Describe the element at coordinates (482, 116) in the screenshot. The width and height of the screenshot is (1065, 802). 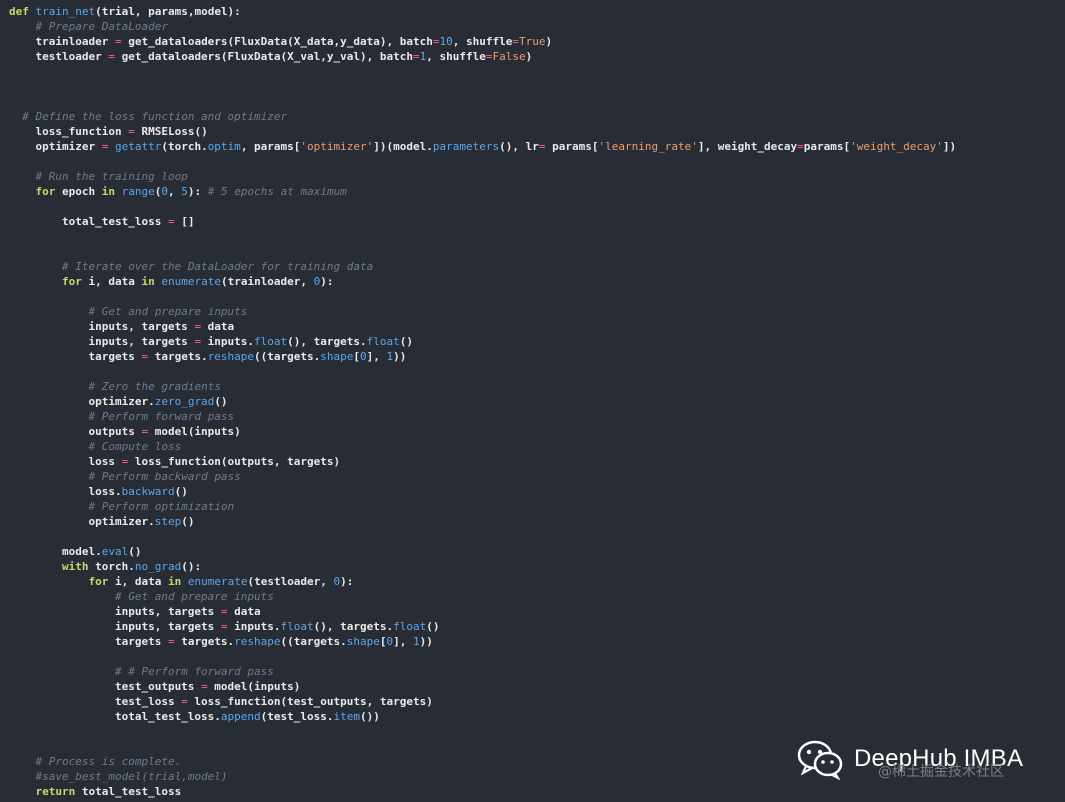
I see `code-line: # Define the loss function and optimizer` at that location.